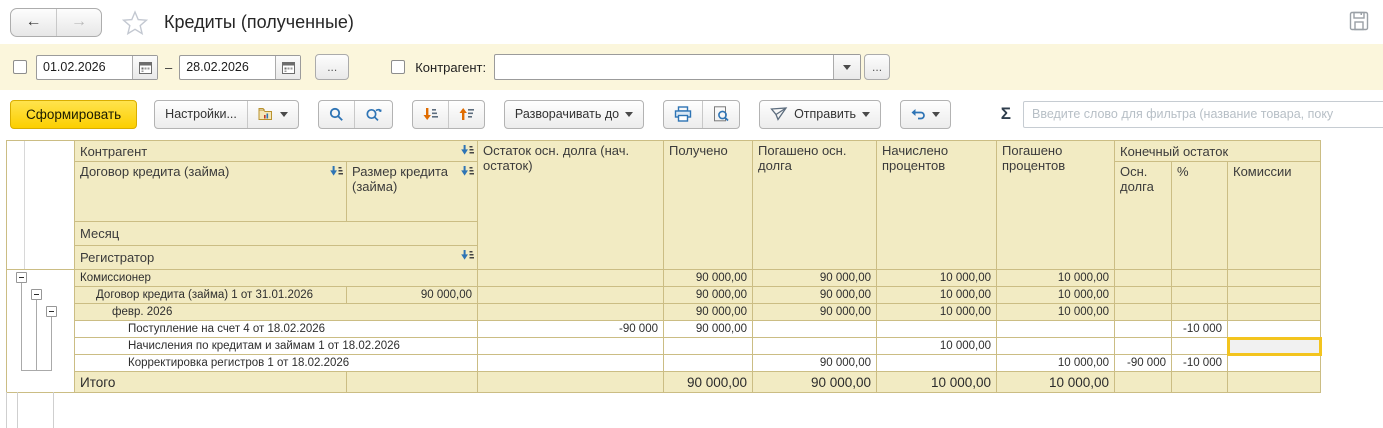  Describe the element at coordinates (272, 114) in the screenshot. I see `report-variants-button` at that location.